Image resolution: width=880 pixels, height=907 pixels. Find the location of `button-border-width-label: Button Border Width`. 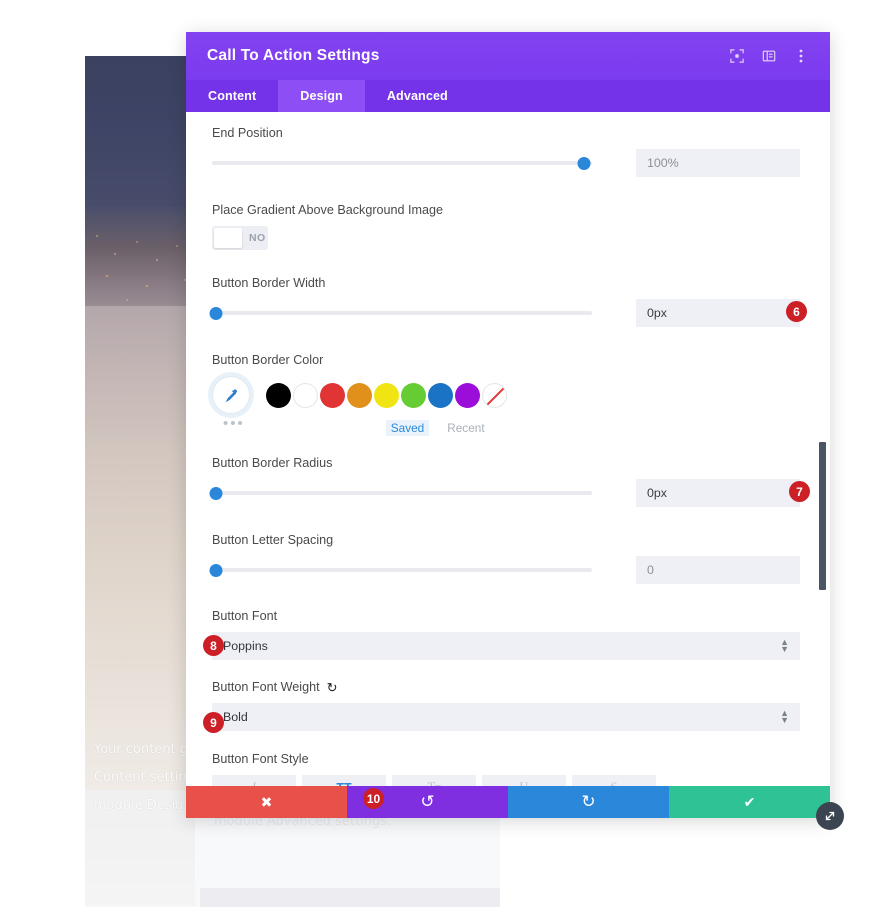

button-border-width-label: Button Border Width is located at coordinates (269, 283).